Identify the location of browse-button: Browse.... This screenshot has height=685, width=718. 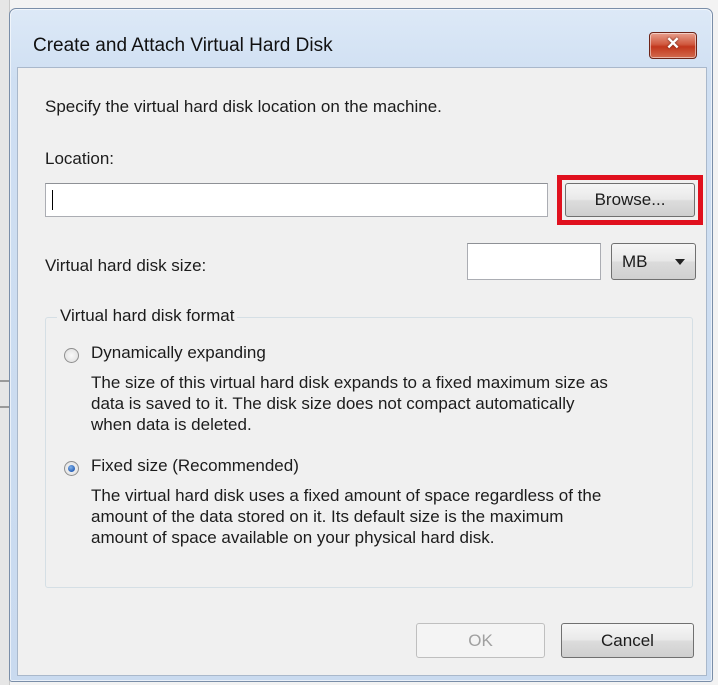
(630, 200).